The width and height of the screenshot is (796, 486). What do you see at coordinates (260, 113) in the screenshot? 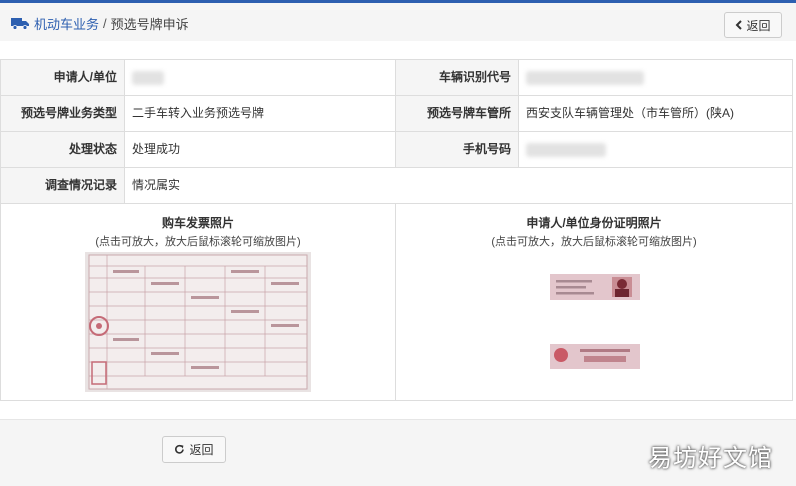
I see `business-type-value: 二手车转入业务预选号牌` at bounding box center [260, 113].